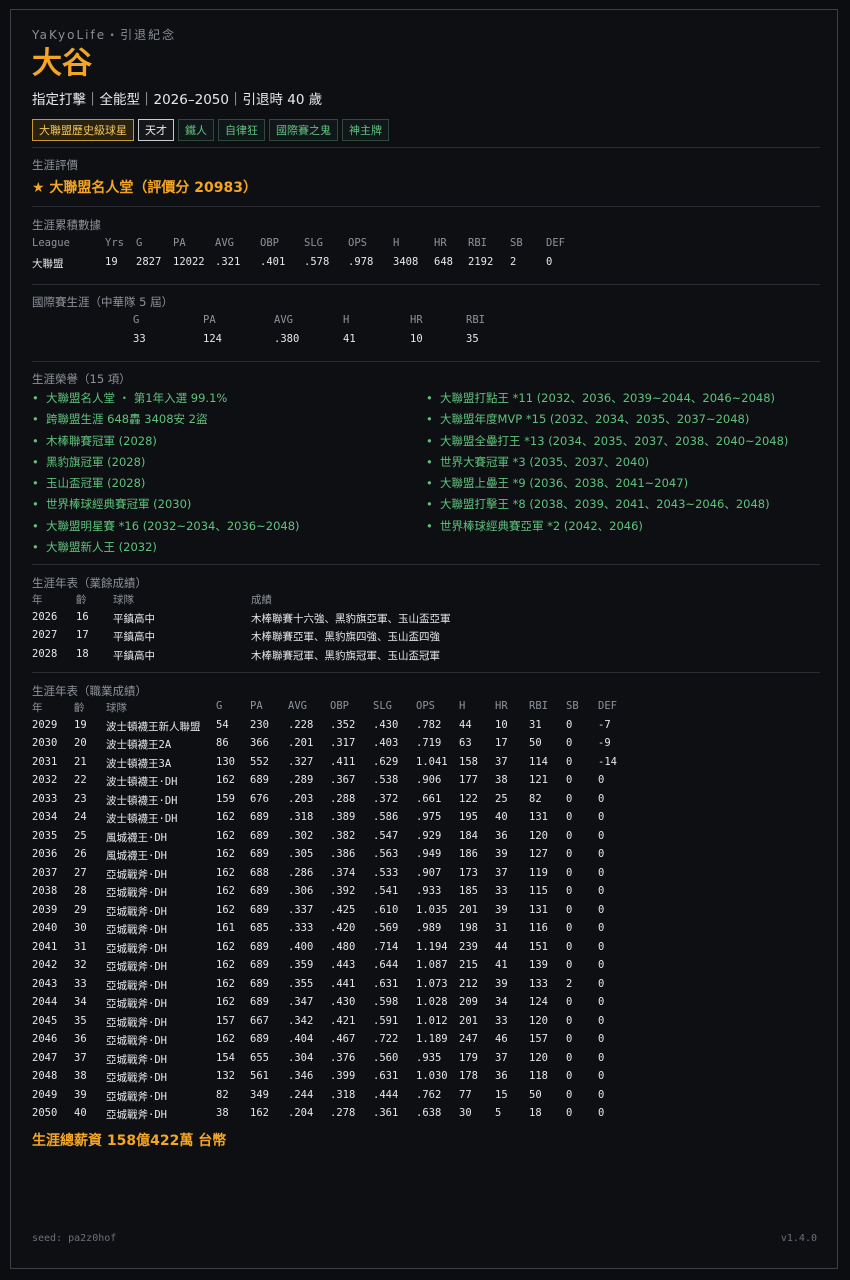 The image size is (850, 1280). I want to click on table-cell: 風城襪王·DH, so click(136, 837).